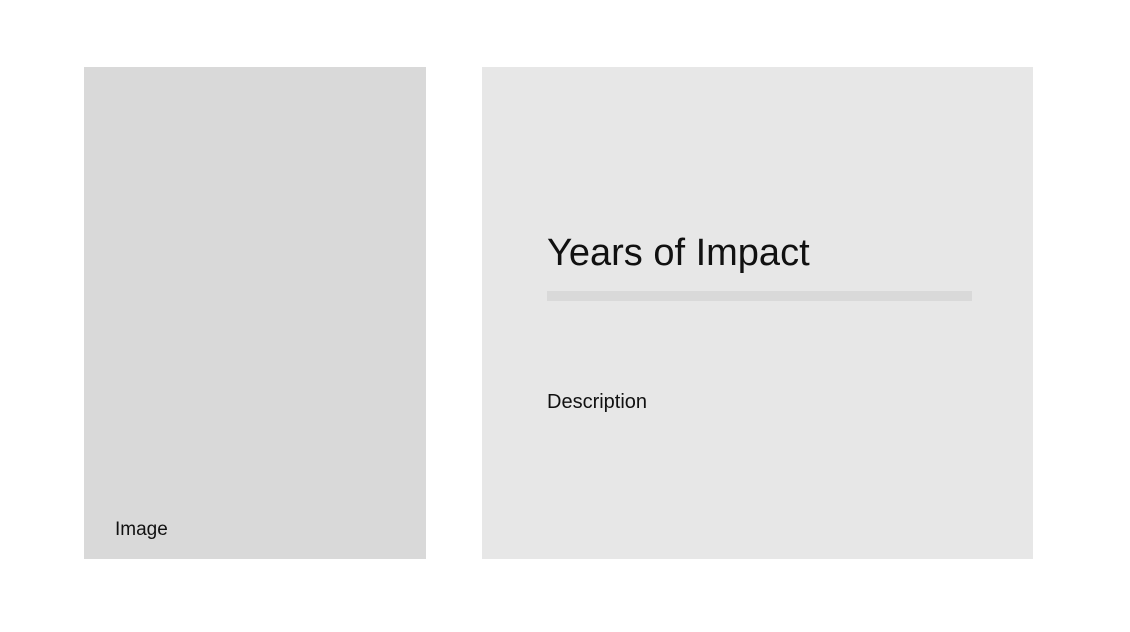 This screenshot has width=1130, height=632. I want to click on section-description: Description, so click(597, 402).